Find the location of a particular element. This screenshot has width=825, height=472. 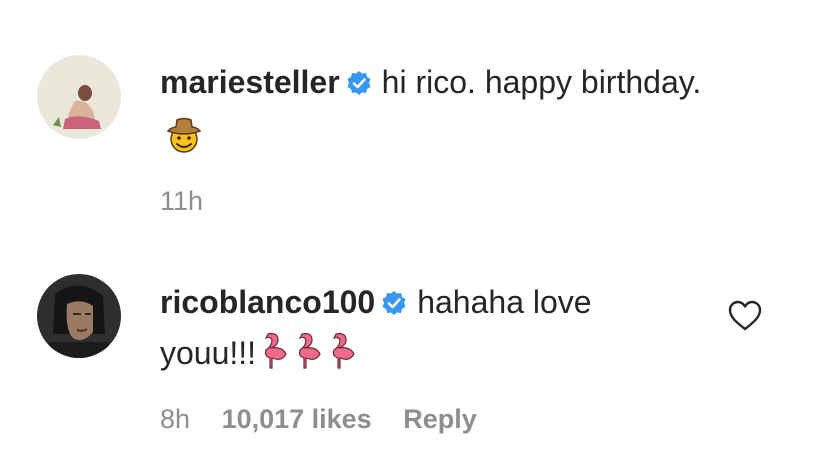

comment-timestamp: 8h is located at coordinates (175, 419).